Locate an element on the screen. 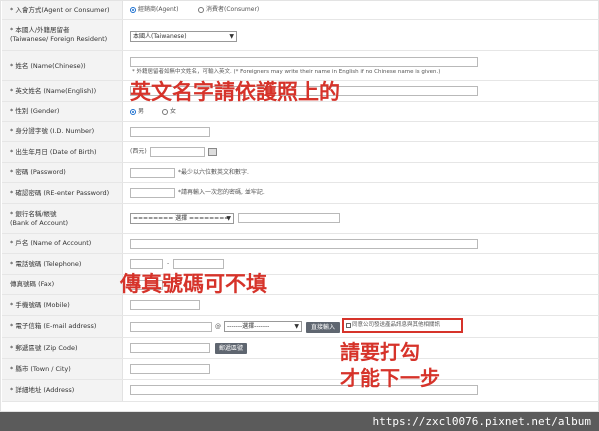  row-telephone: * 電話號碼 (Telephone) - is located at coordinates (300, 264).